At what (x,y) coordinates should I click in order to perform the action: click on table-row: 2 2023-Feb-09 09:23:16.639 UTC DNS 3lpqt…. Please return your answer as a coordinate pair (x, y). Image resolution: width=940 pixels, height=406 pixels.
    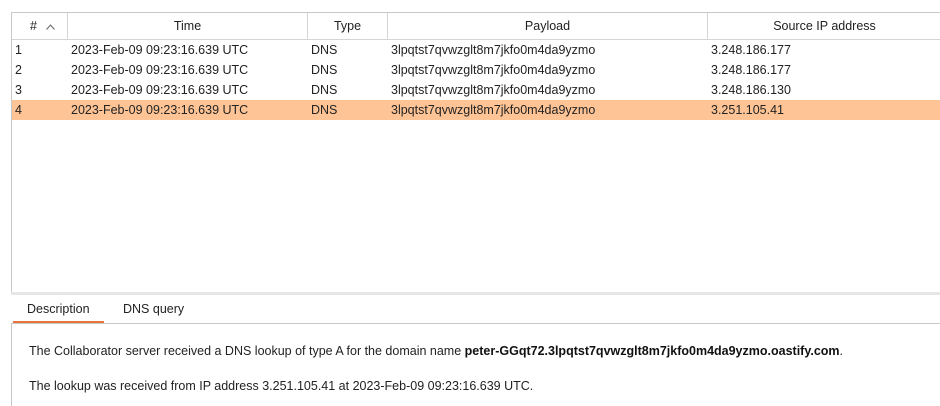
    Looking at the image, I should click on (476, 70).